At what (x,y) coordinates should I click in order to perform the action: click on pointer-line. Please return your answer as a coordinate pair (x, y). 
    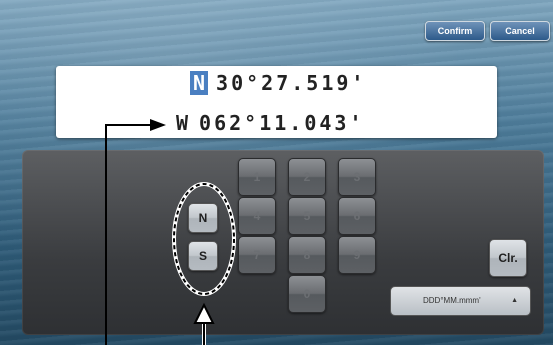
    Looking at the image, I should click on (127, 234).